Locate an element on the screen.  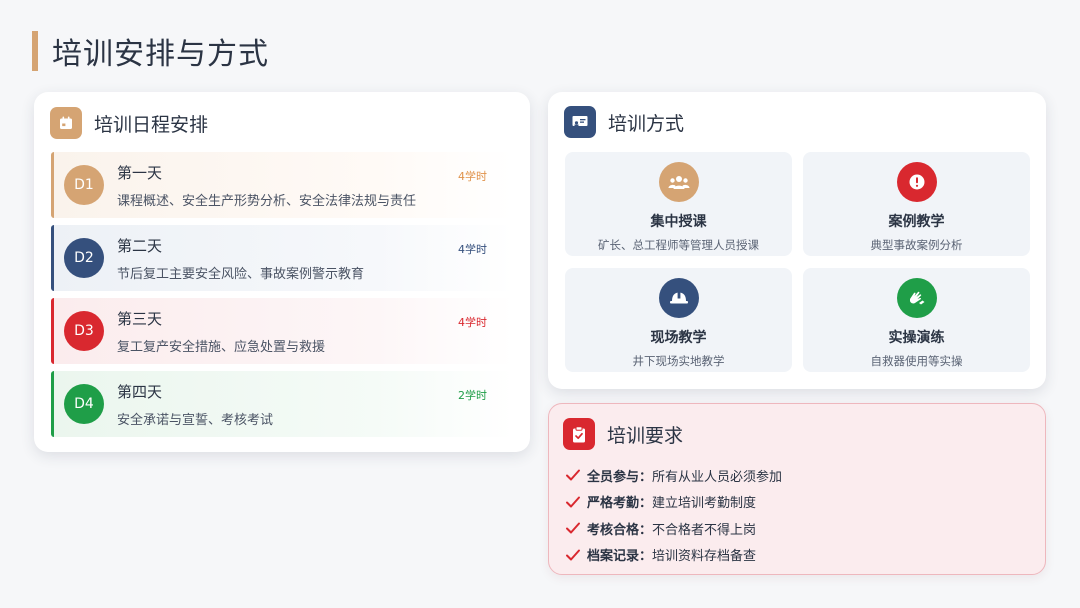
method-tile-case-study: 案例教学 典型事故案例分析 is located at coordinates (916, 204).